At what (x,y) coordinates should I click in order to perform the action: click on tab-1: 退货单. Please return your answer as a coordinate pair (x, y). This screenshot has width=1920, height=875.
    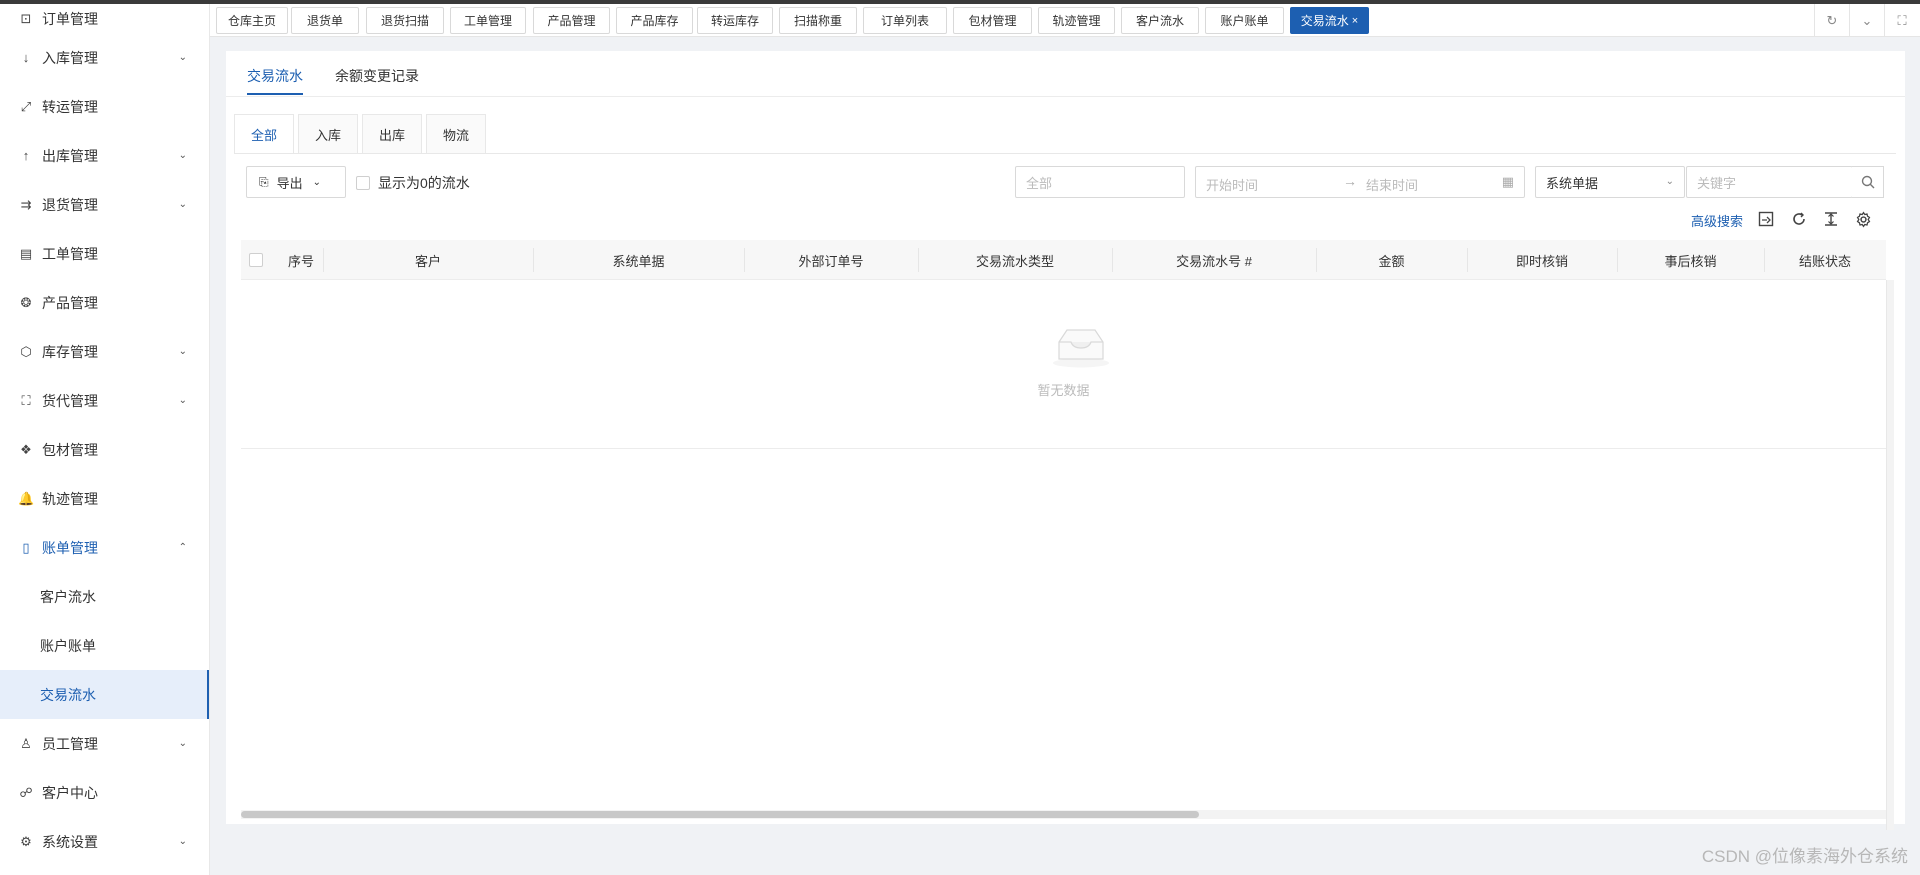
    Looking at the image, I should click on (325, 20).